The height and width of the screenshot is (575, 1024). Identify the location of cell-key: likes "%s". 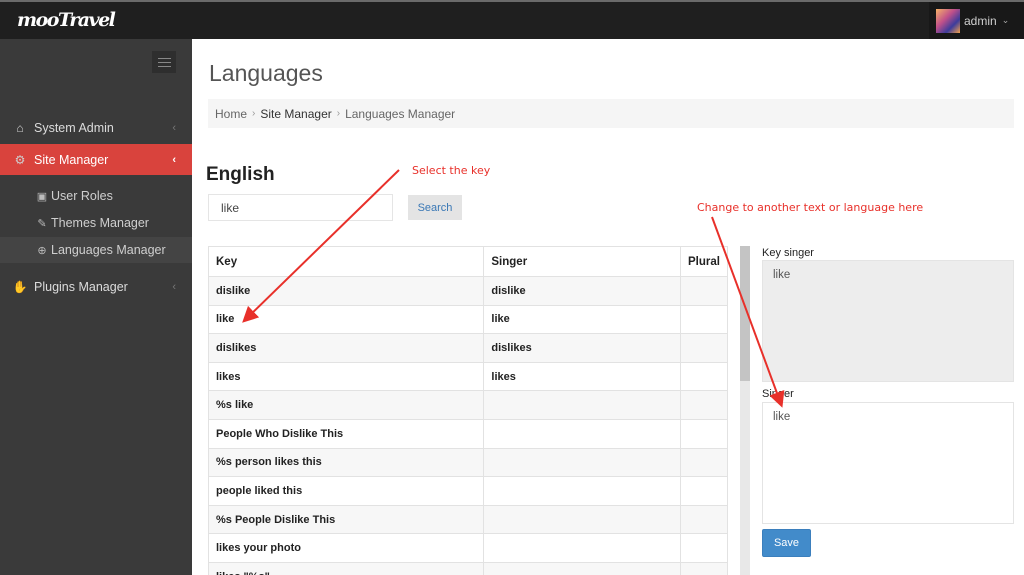
(346, 568).